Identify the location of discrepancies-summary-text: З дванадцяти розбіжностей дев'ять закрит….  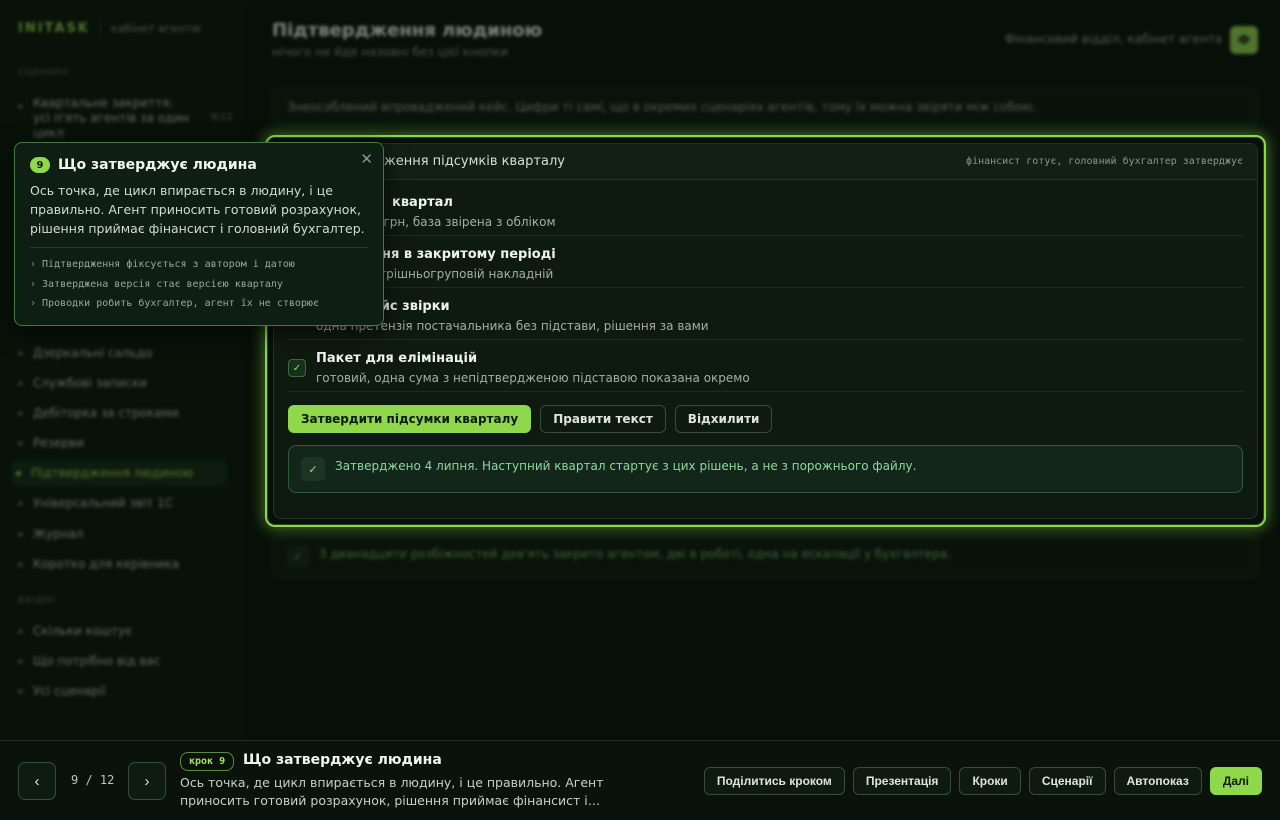
(635, 554).